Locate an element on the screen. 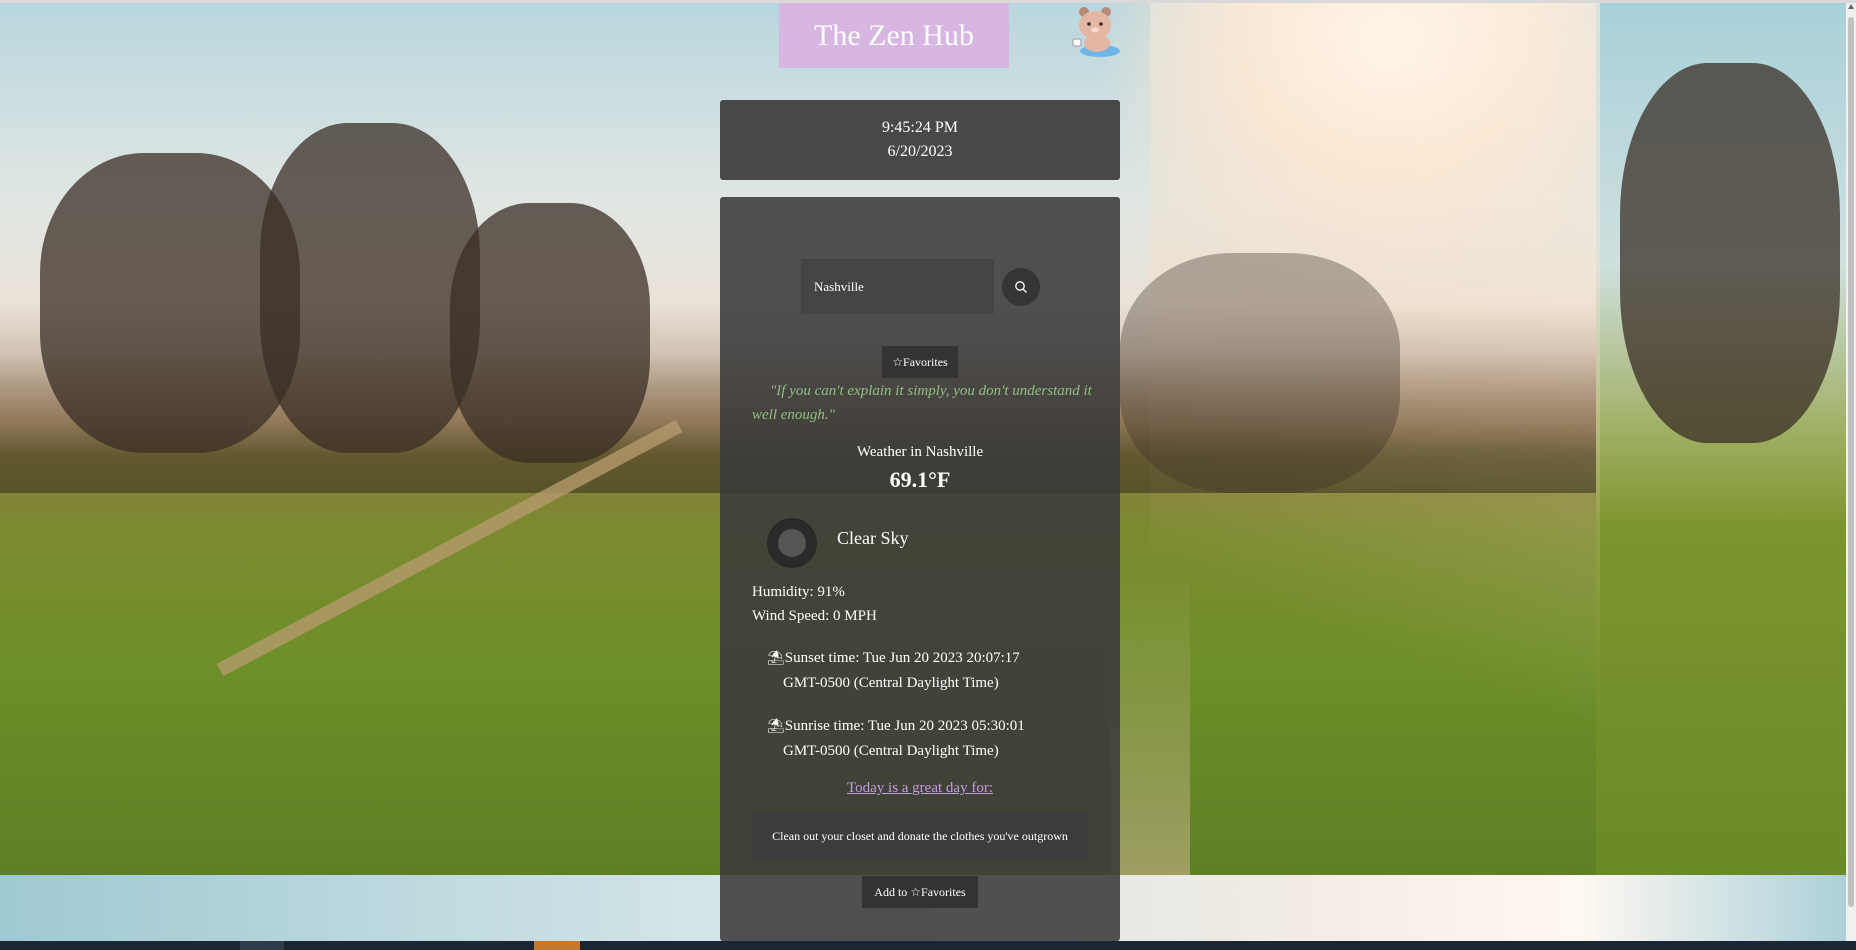 The image size is (1856, 950). temperature: 69.1°F is located at coordinates (920, 479).